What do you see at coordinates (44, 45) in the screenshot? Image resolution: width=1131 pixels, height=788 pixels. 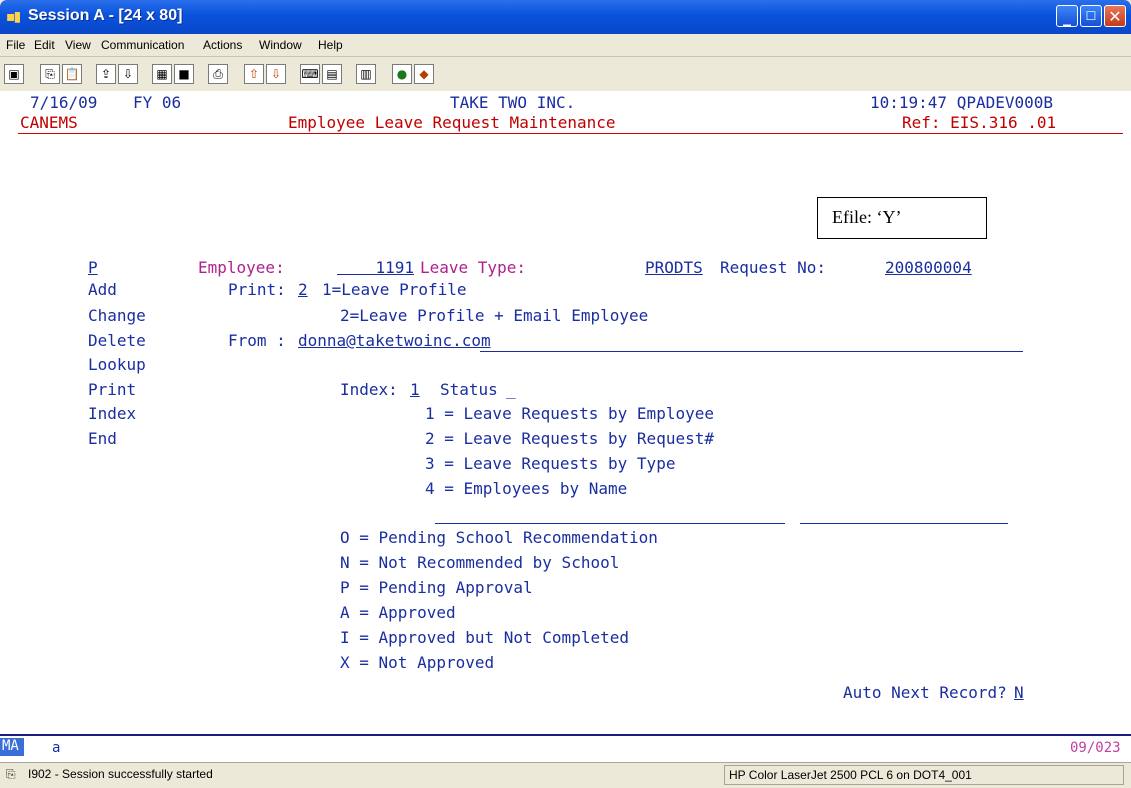 I see `menu-edit: Edit` at bounding box center [44, 45].